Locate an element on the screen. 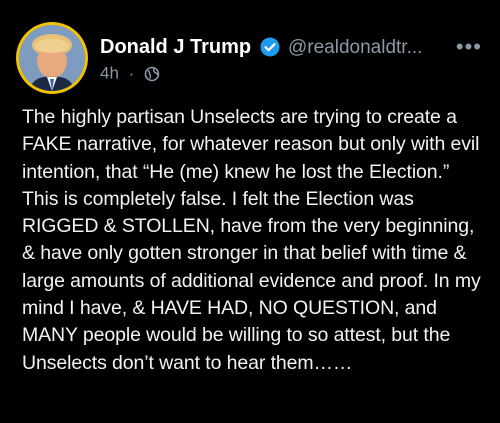 The width and height of the screenshot is (500, 423). post-meta: 4h · is located at coordinates (130, 74).